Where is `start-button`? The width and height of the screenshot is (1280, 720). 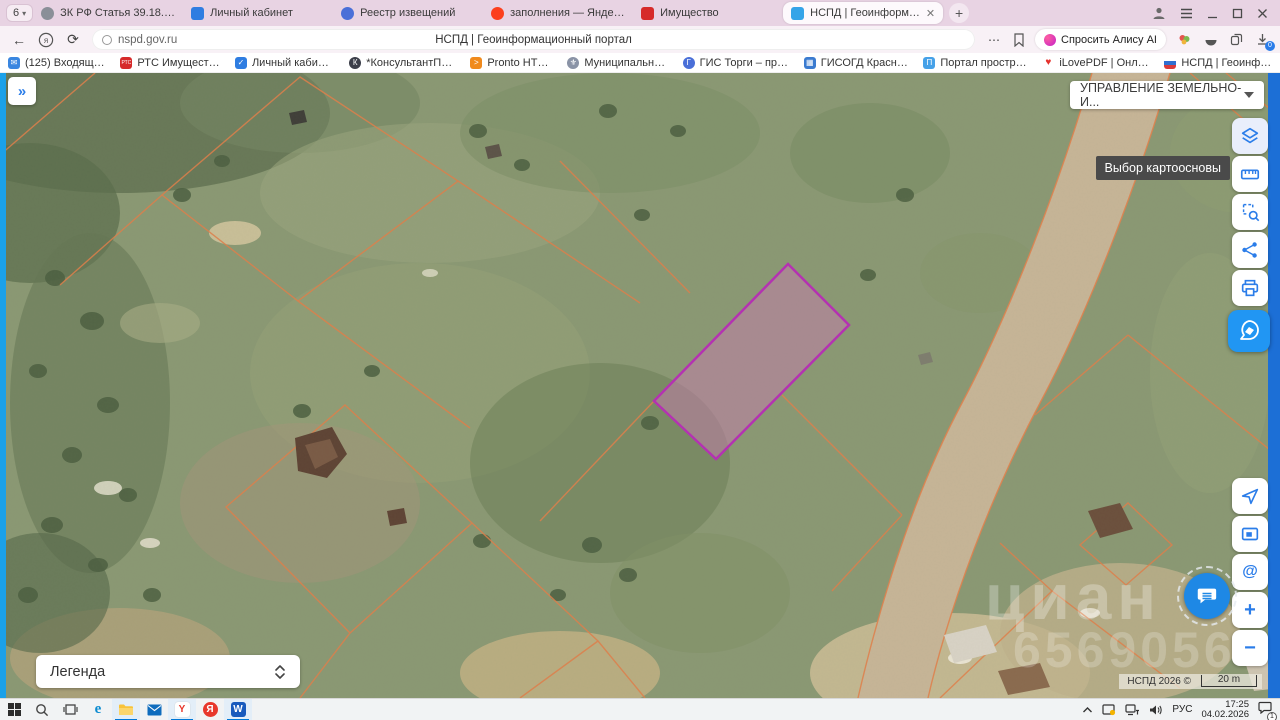 start-button is located at coordinates (14, 709).